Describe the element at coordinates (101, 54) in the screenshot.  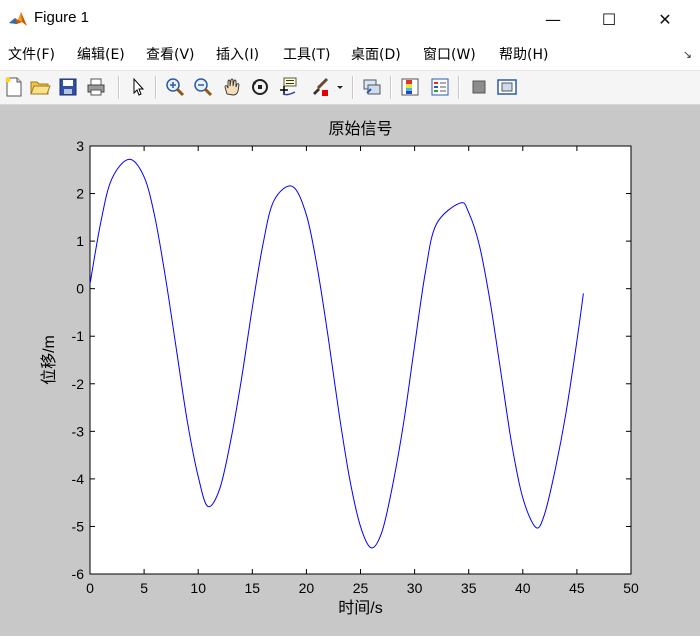
I see `menu-edit: 编辑(E)` at that location.